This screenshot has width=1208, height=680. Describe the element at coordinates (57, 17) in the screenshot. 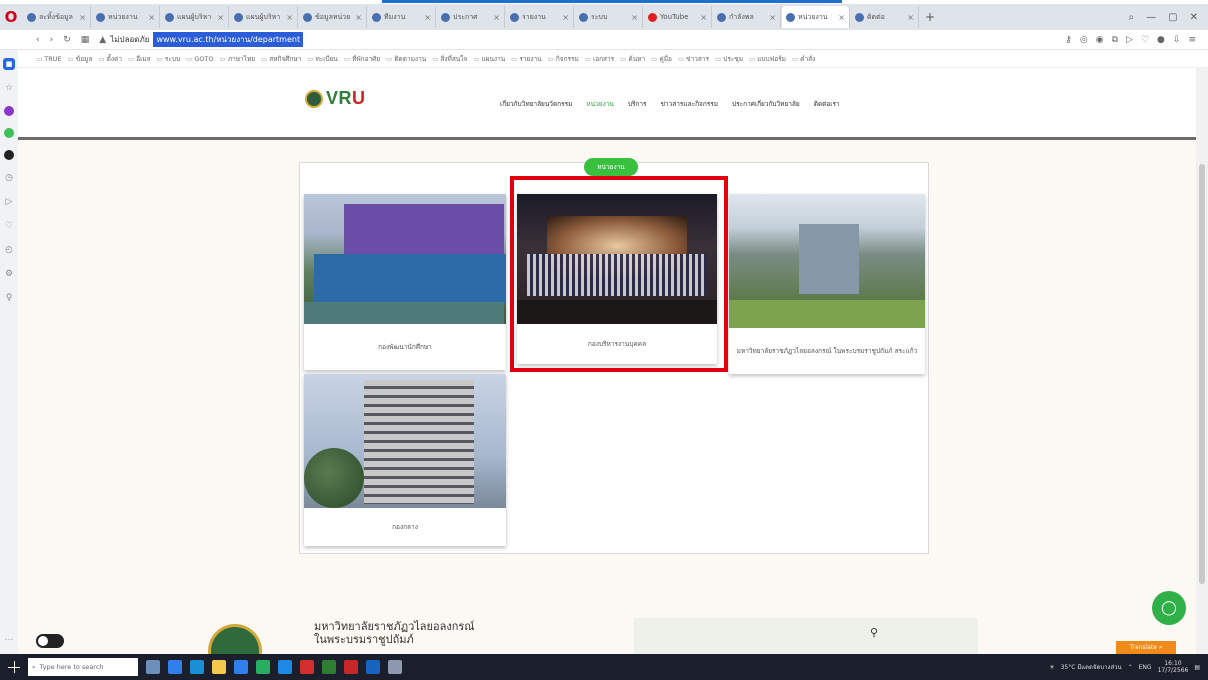

I see `browser-tab: ละทิ้งข้อมูล ×` at that location.